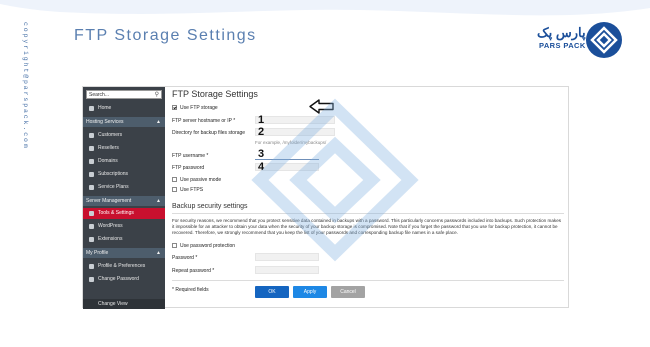 The height and width of the screenshot is (347, 650). I want to click on customers-icon, so click(91, 135).